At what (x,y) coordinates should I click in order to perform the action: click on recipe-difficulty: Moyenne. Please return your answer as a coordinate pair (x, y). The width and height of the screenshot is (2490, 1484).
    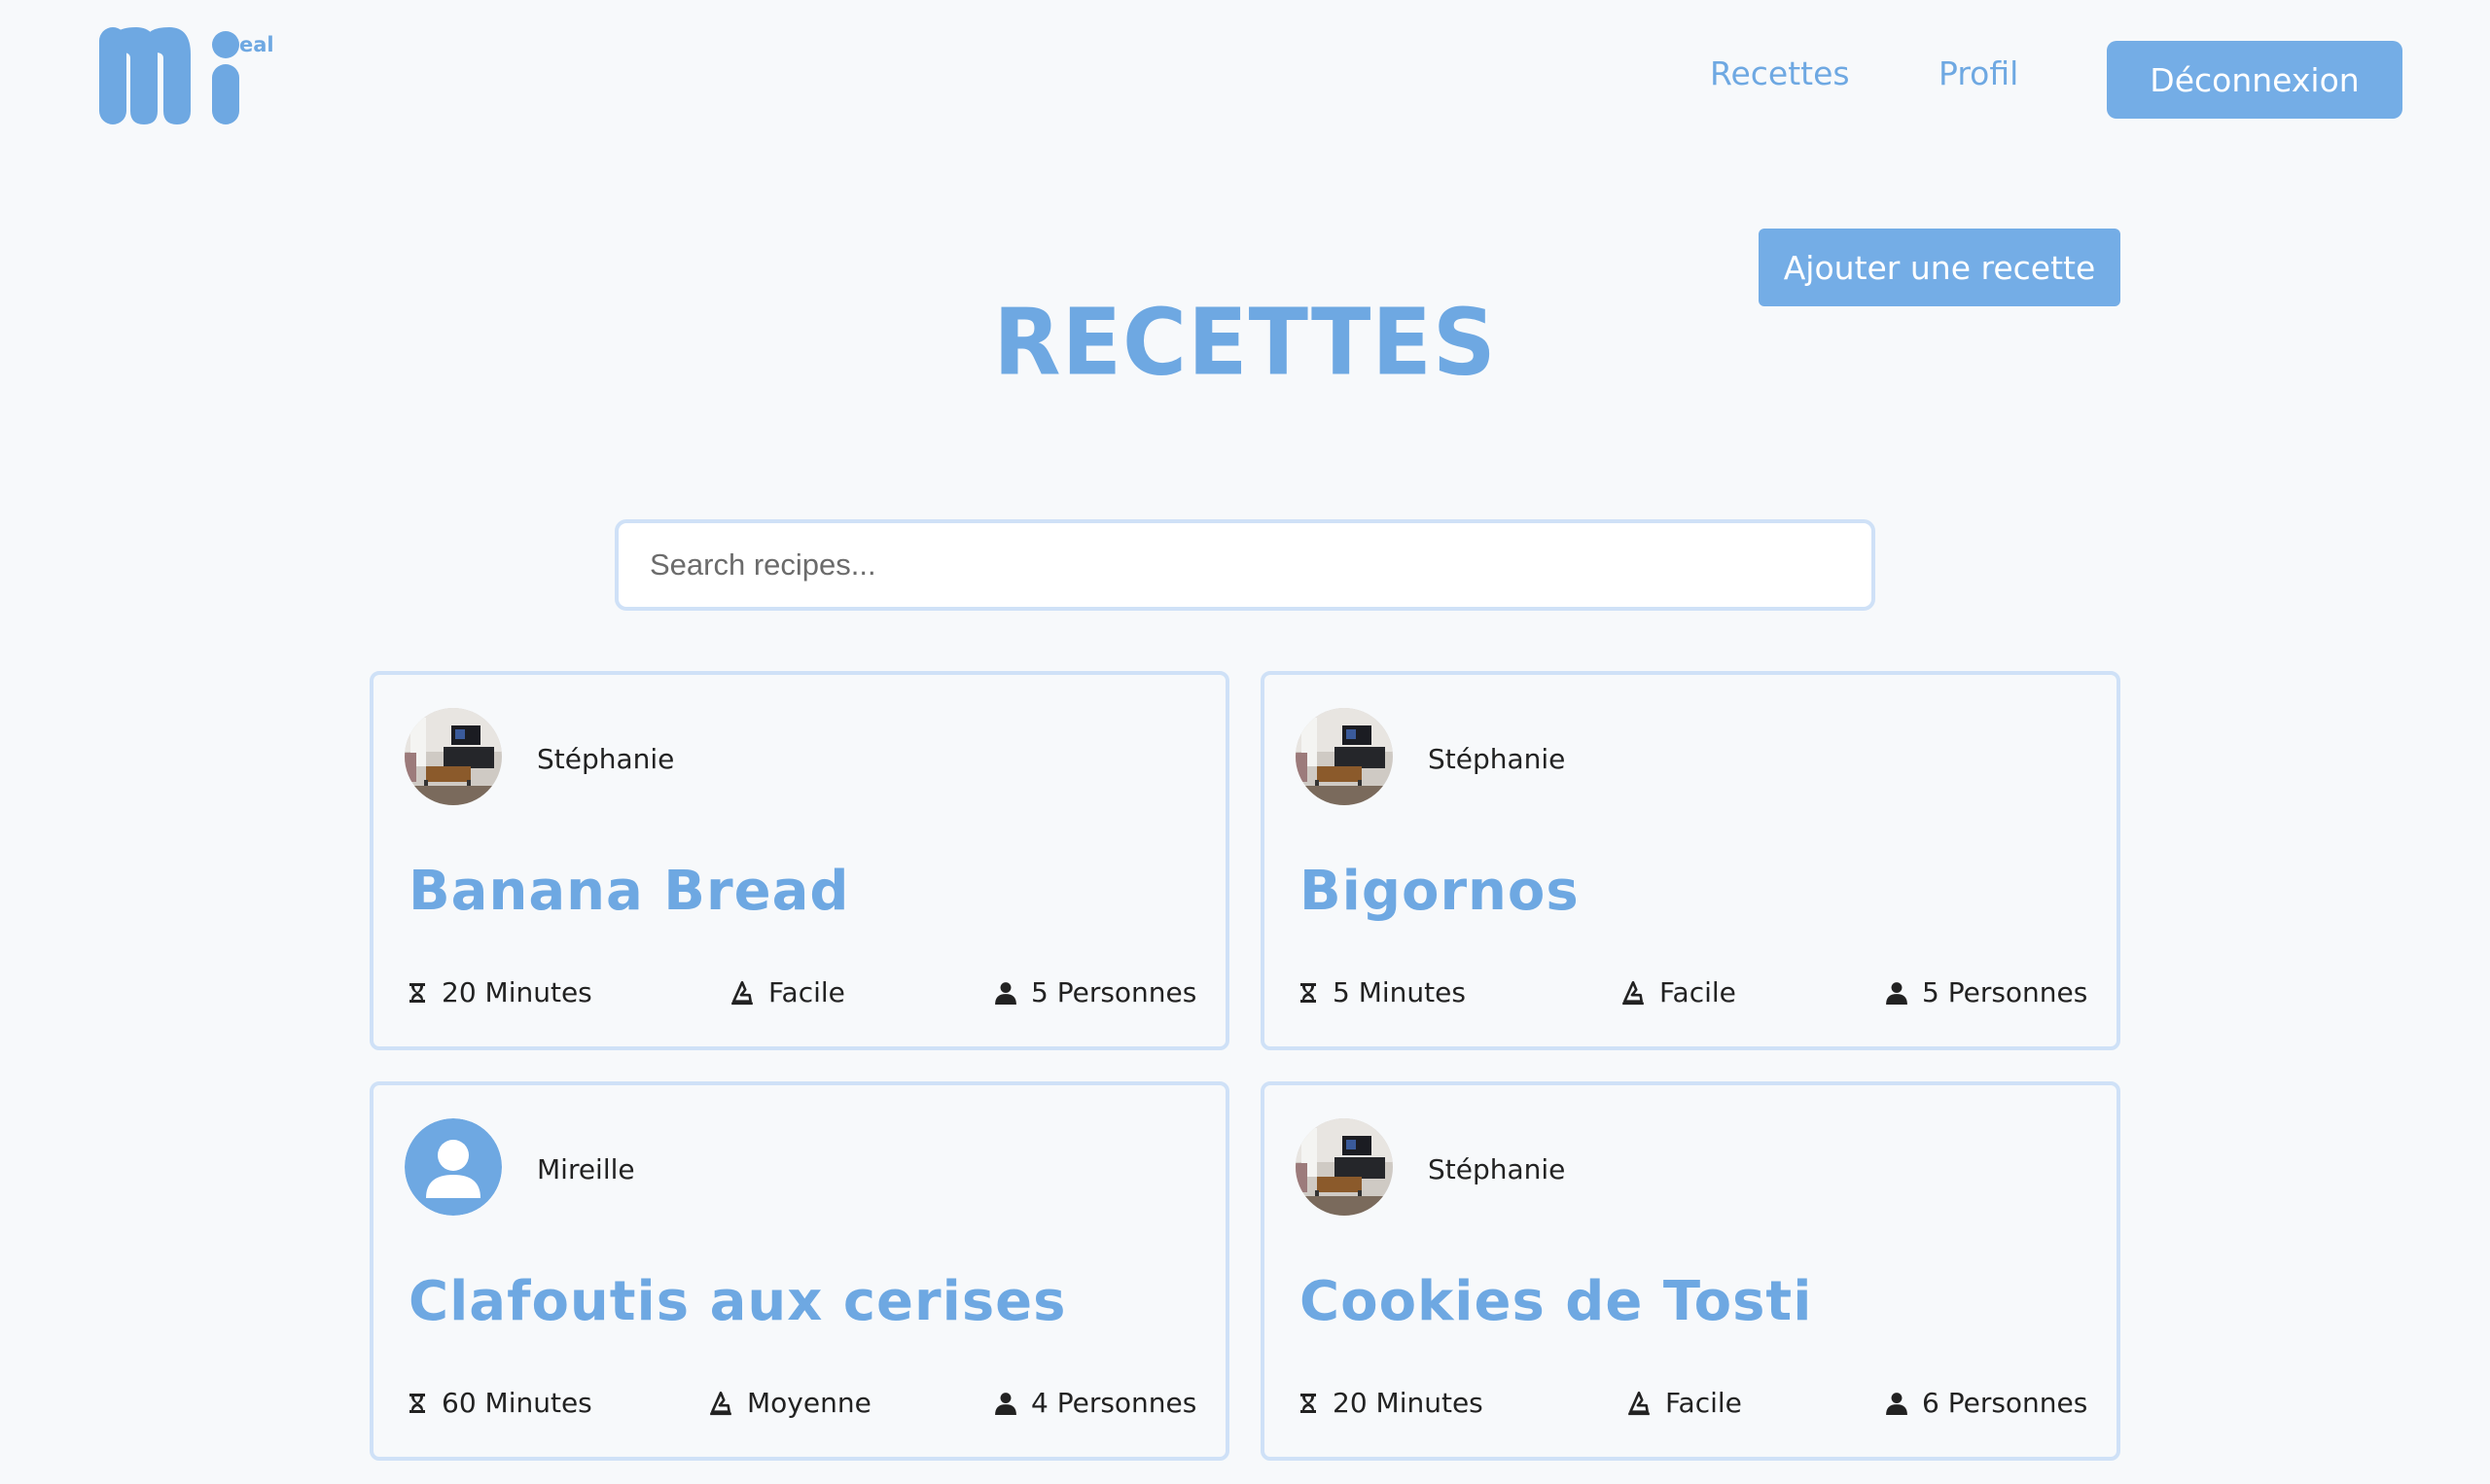
    Looking at the image, I should click on (790, 1403).